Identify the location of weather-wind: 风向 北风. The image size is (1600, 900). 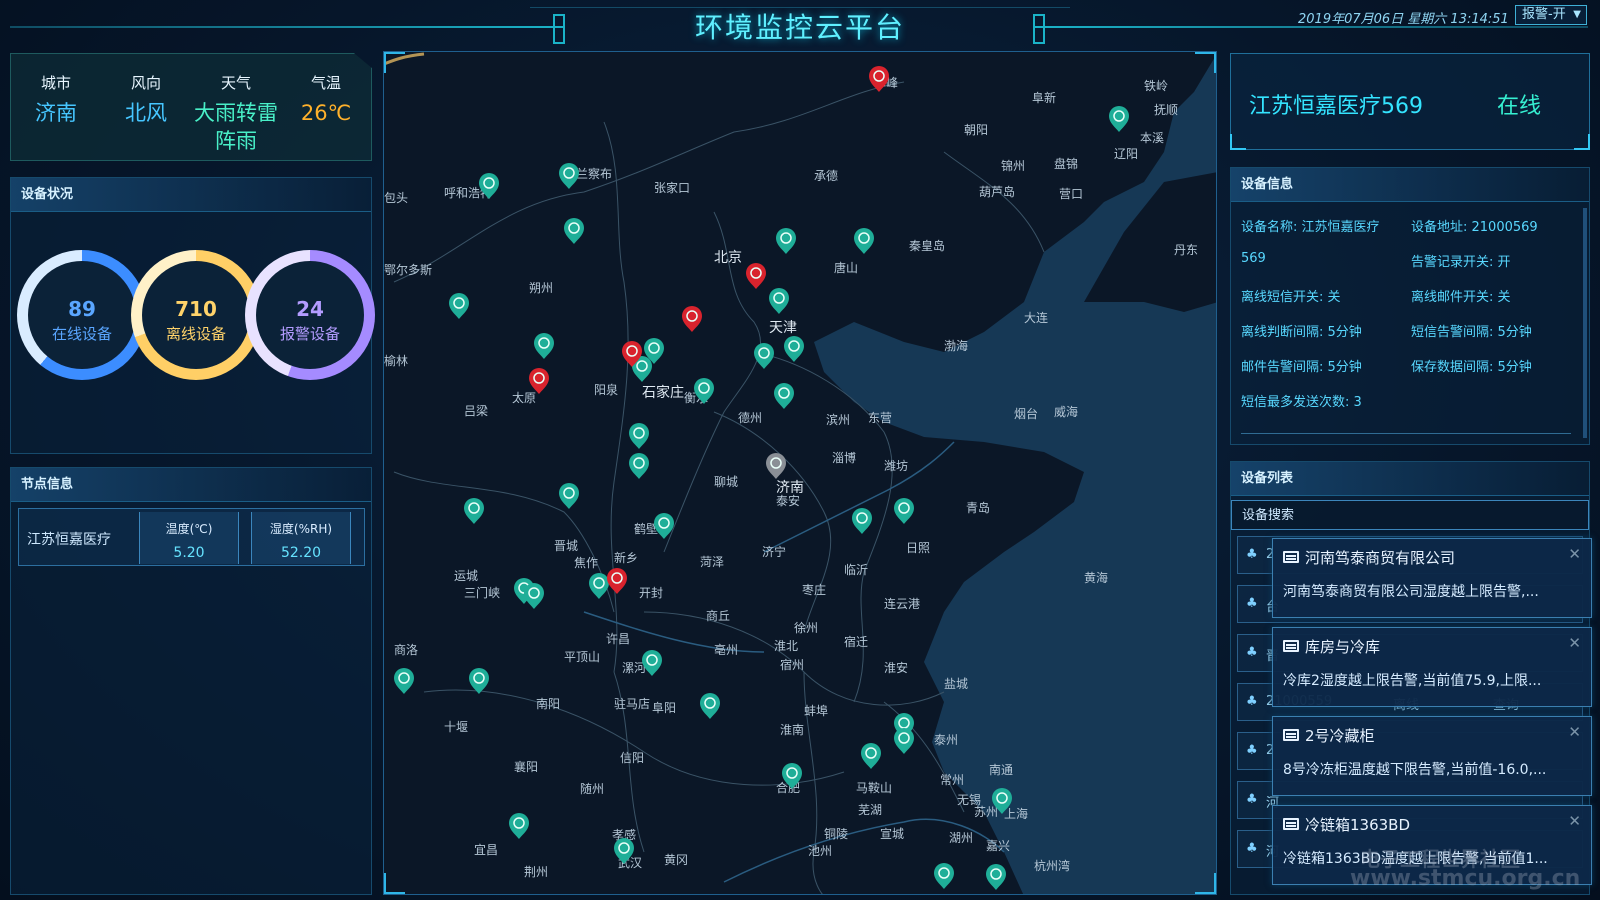
(146, 99).